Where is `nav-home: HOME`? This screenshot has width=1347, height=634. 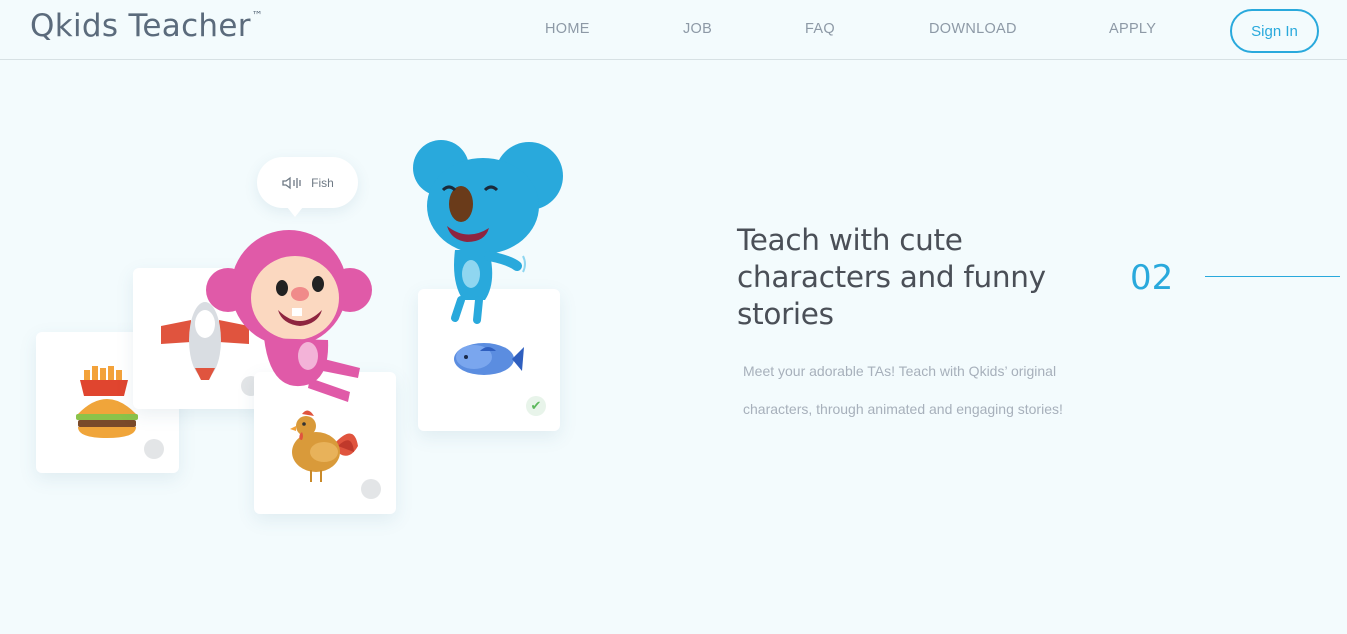 nav-home: HOME is located at coordinates (567, 29).